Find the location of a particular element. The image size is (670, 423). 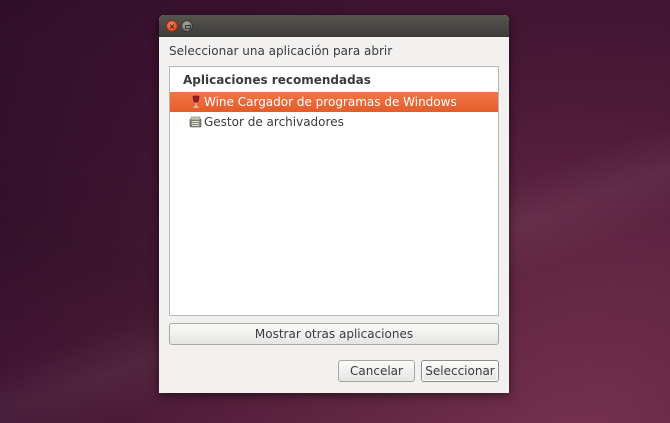

list-item-archive-manager: Gestor de archivadores is located at coordinates (334, 122).